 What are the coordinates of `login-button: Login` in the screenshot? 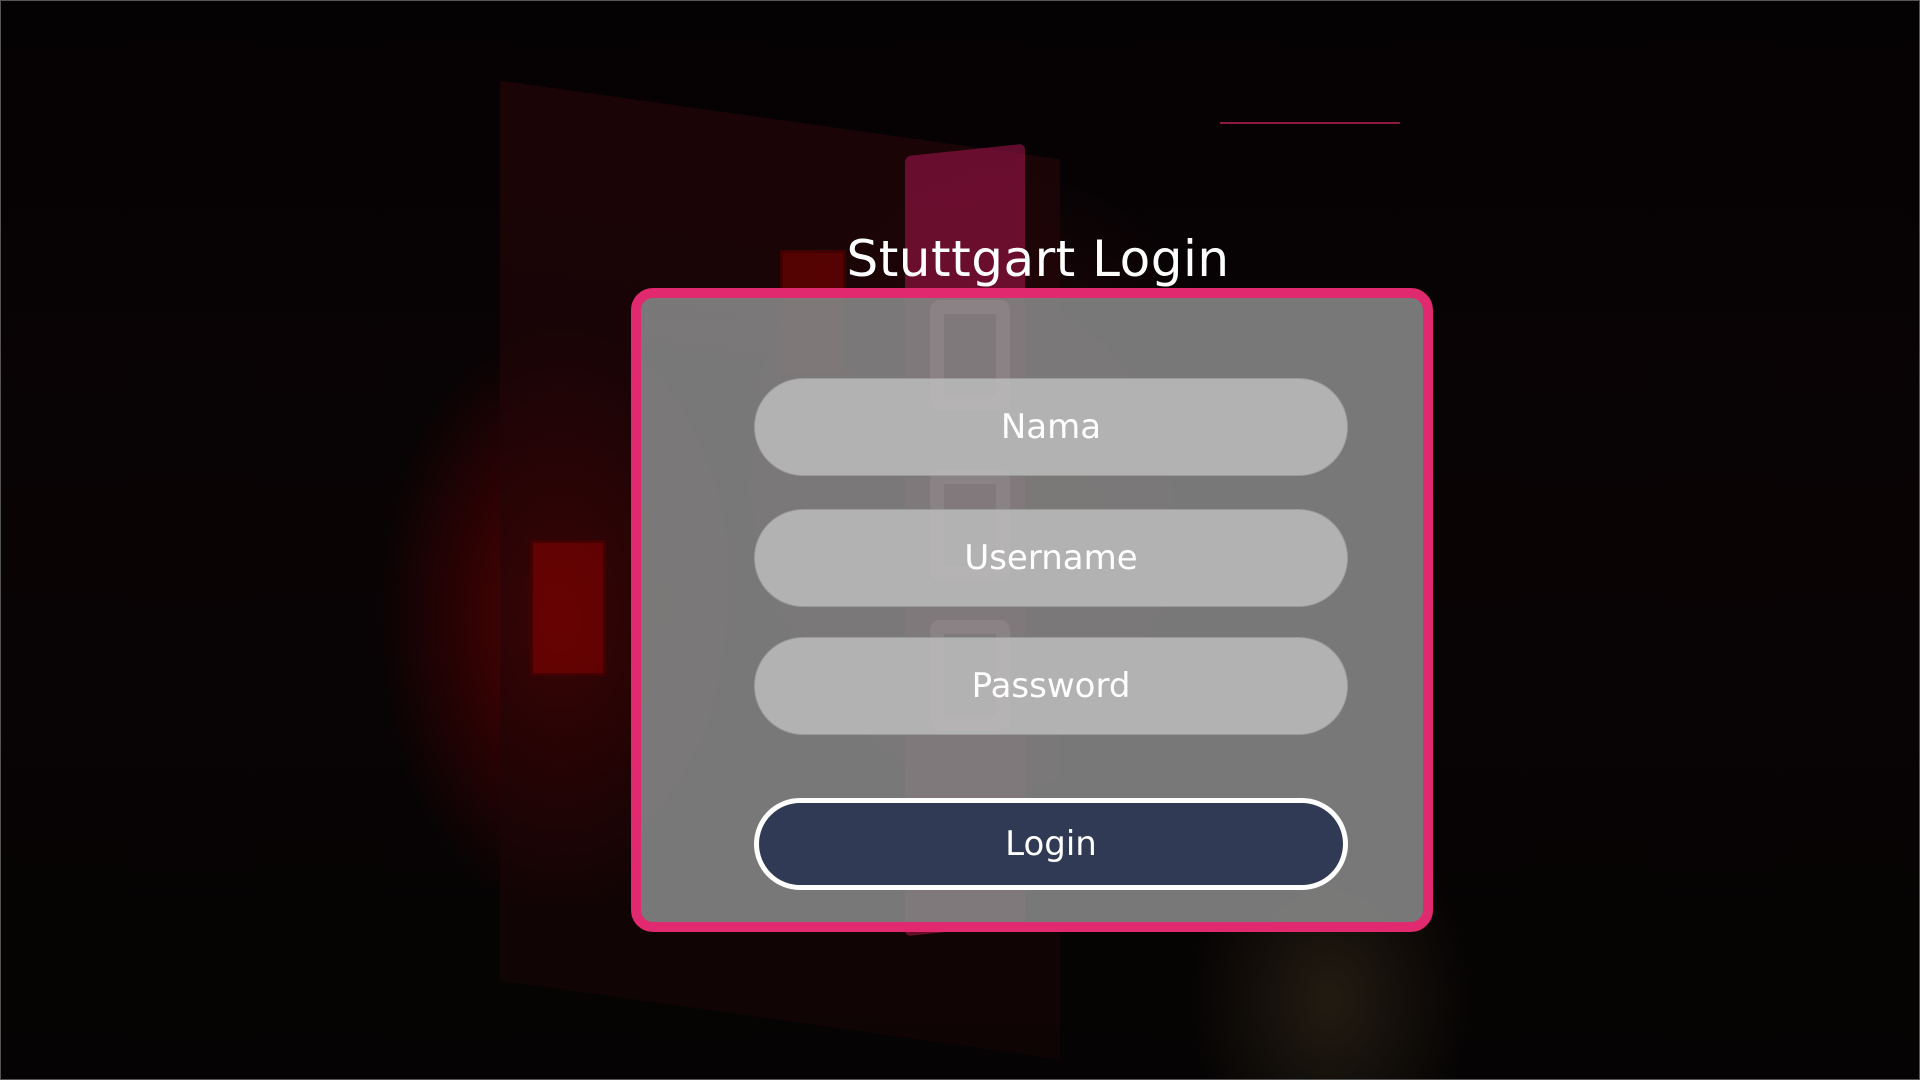 It's located at (1051, 844).